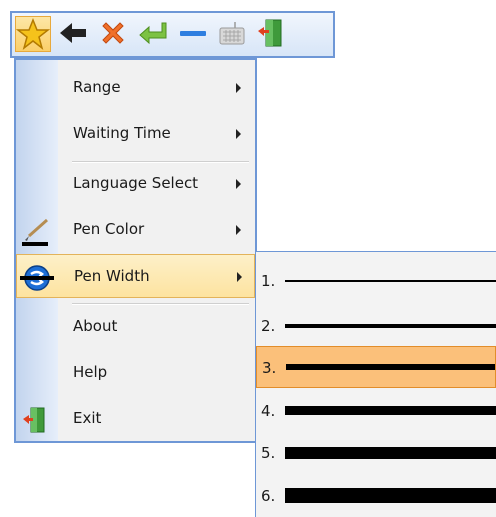  What do you see at coordinates (95, 326) in the screenshot?
I see `menu-item-label: About` at bounding box center [95, 326].